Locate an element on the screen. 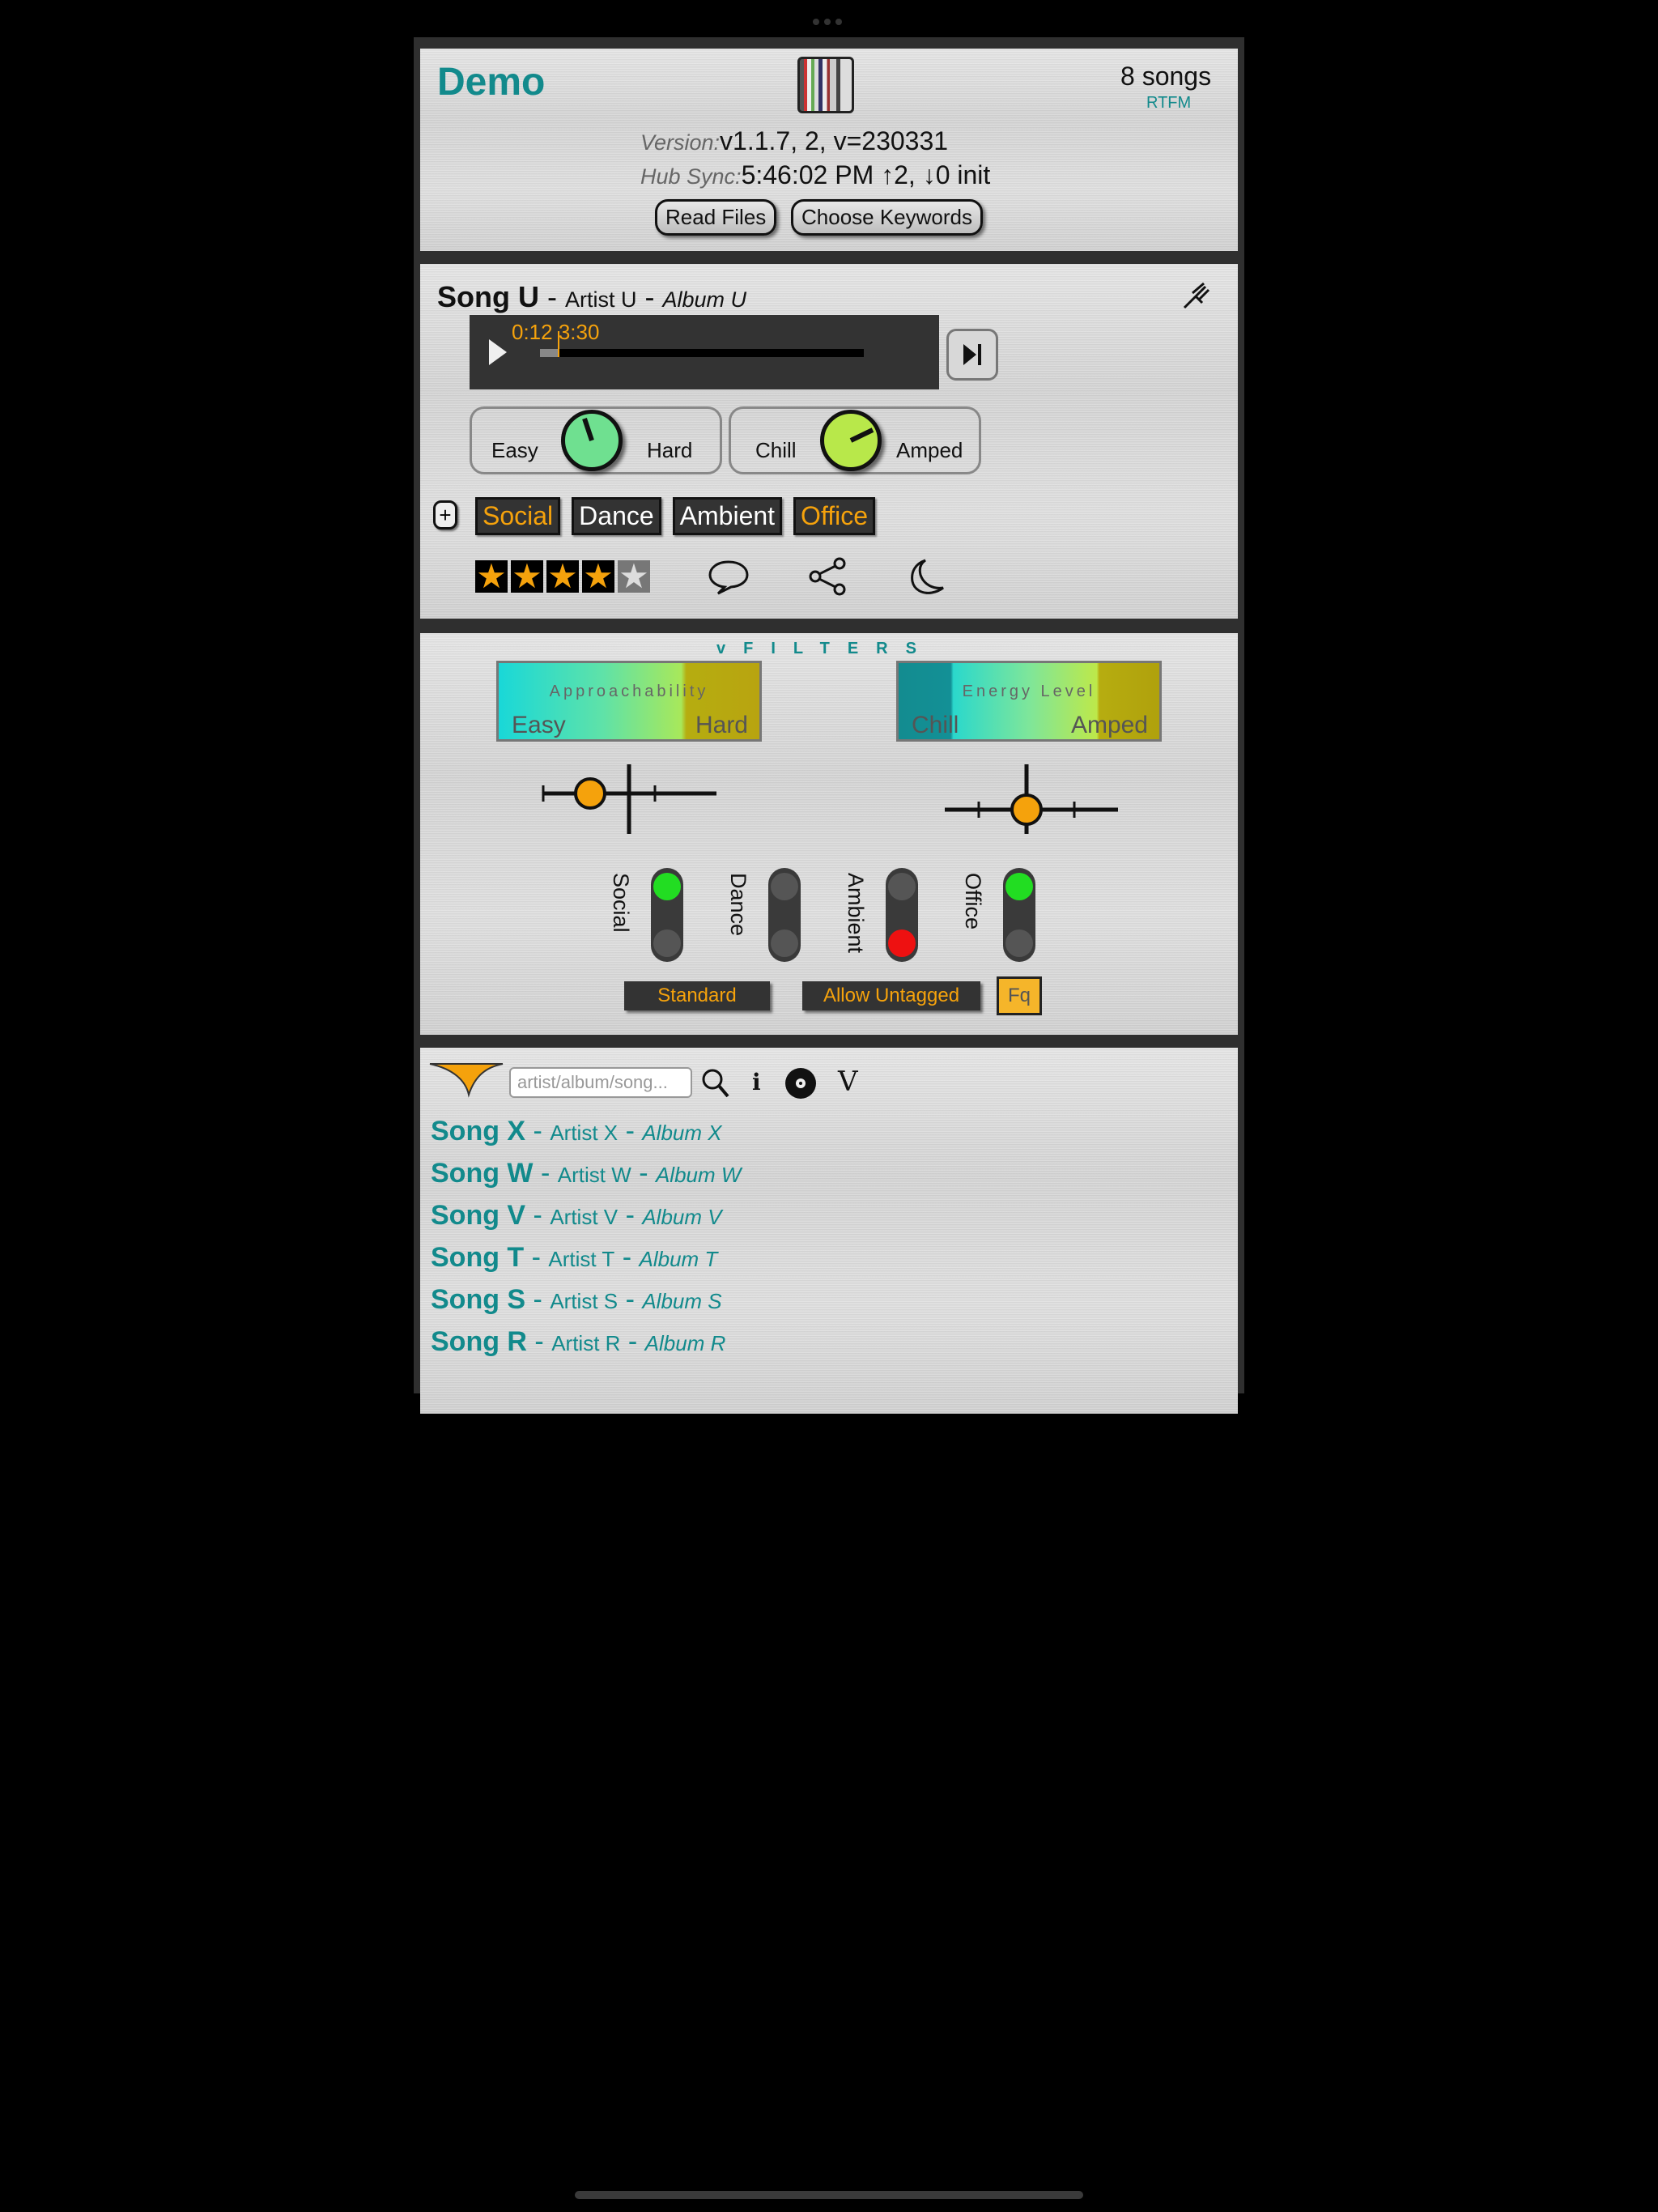 The width and height of the screenshot is (1658, 2212). toggle-label-dance: Dance is located at coordinates (738, 905).